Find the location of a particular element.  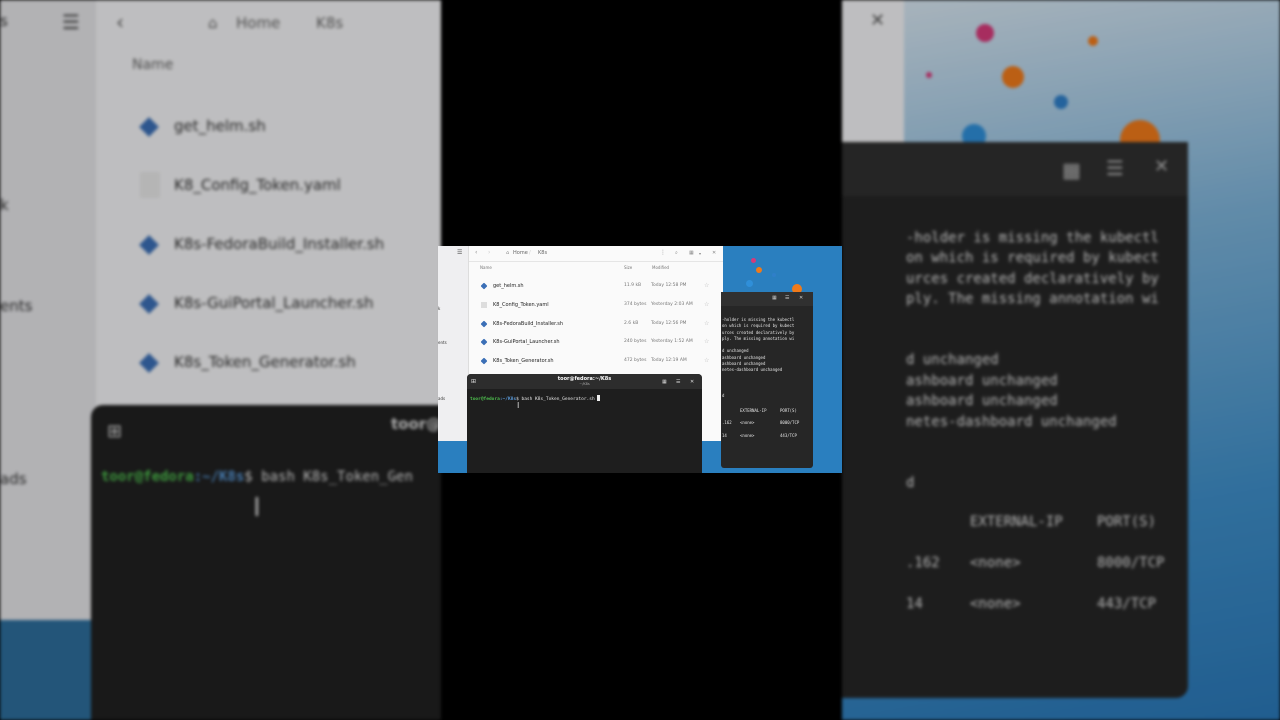

view-grid-icon: ▦ is located at coordinates (691, 253).